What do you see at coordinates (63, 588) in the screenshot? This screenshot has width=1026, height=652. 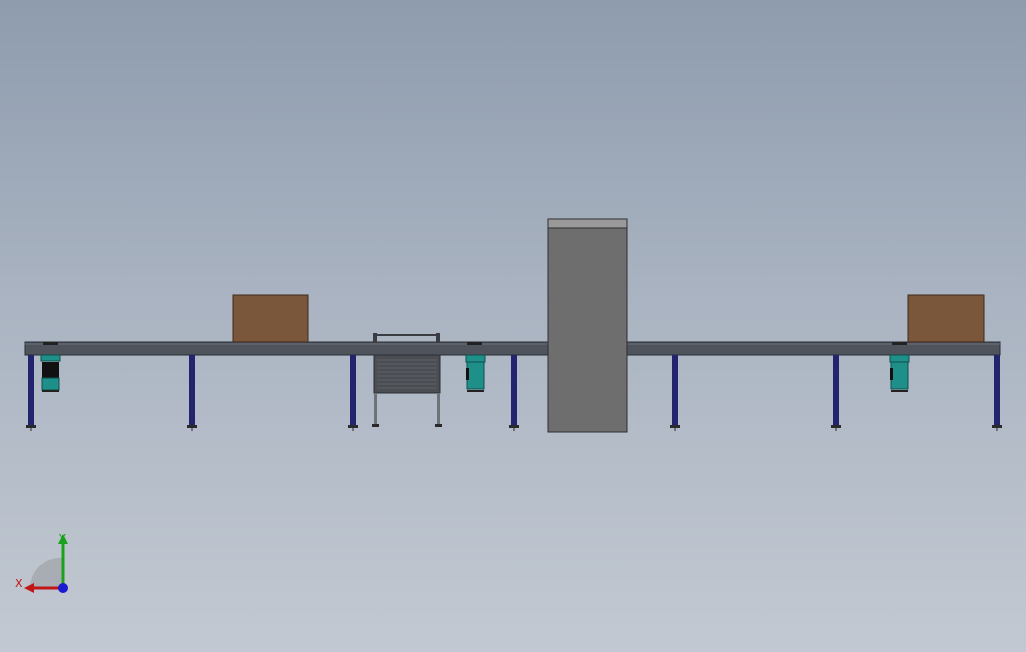 I see `z-axis-dot-icon` at bounding box center [63, 588].